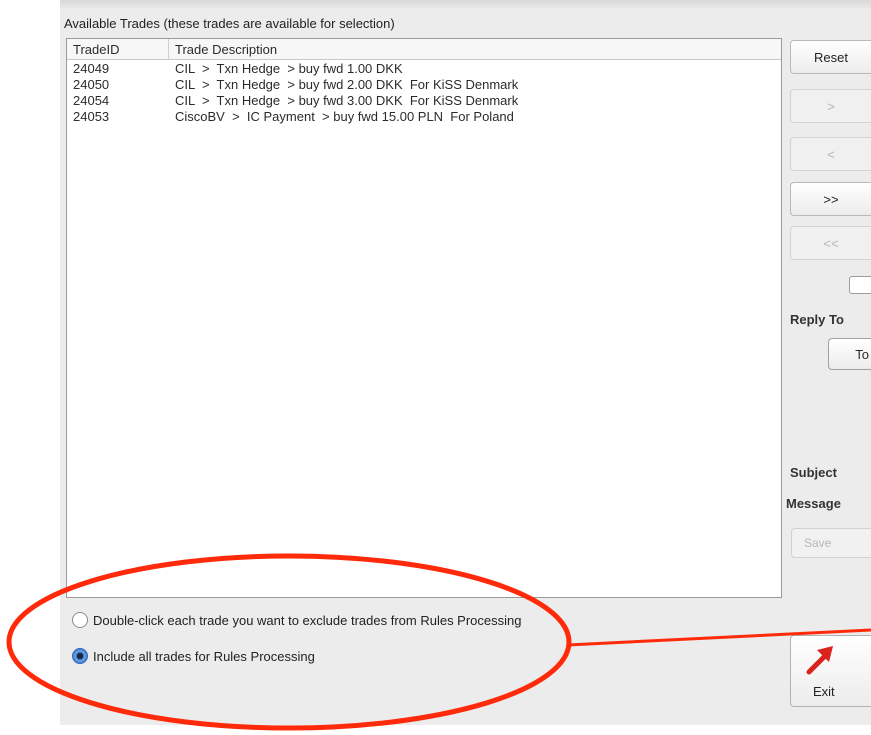 The height and width of the screenshot is (735, 871). What do you see at coordinates (424, 69) in the screenshot?
I see `table-row: 24049 CIL > Txn Hedge > buy fwd 1.00 DKK` at bounding box center [424, 69].